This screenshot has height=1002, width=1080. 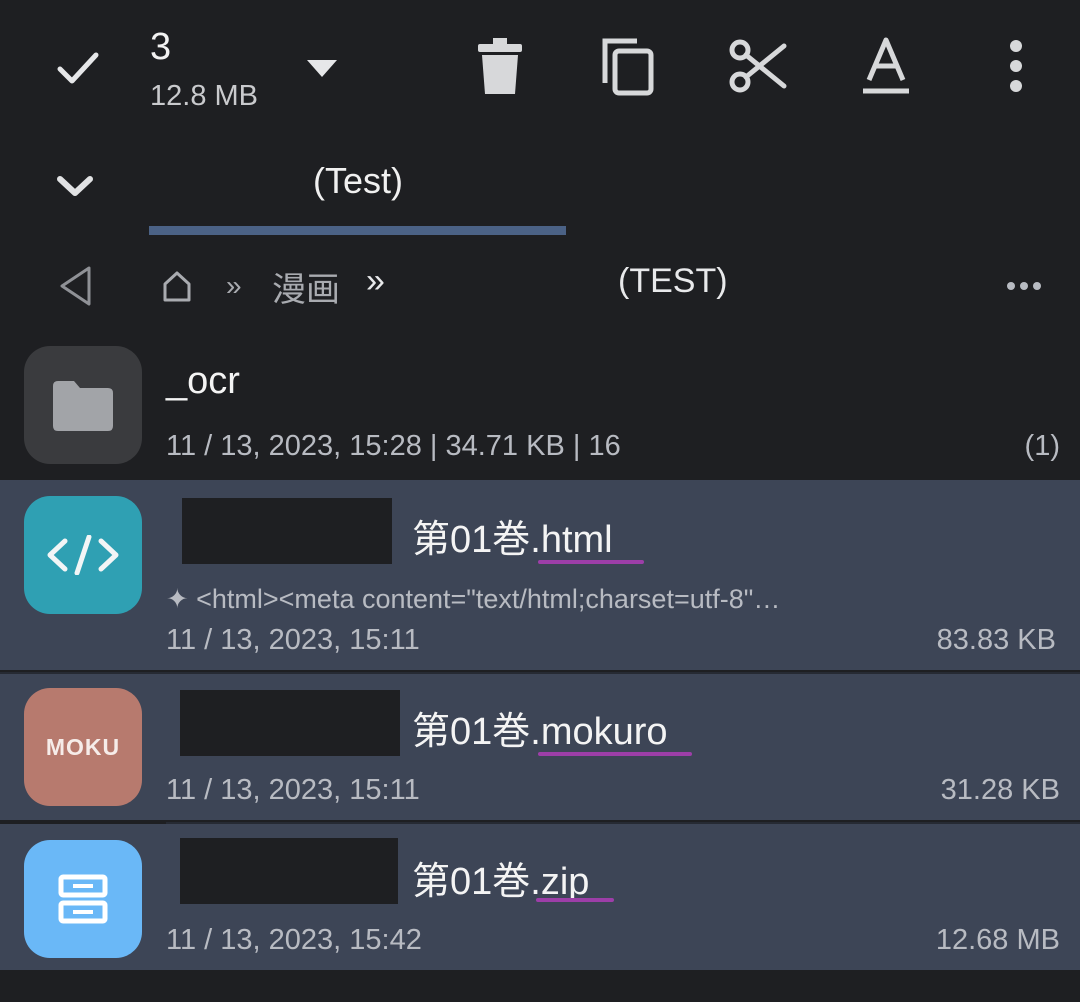 I want to click on mokuro-file-tile: MOKU, so click(x=83, y=747).